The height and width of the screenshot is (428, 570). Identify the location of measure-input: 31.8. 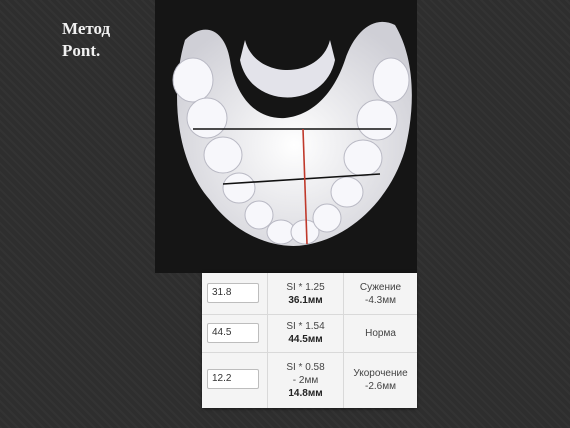
(233, 293).